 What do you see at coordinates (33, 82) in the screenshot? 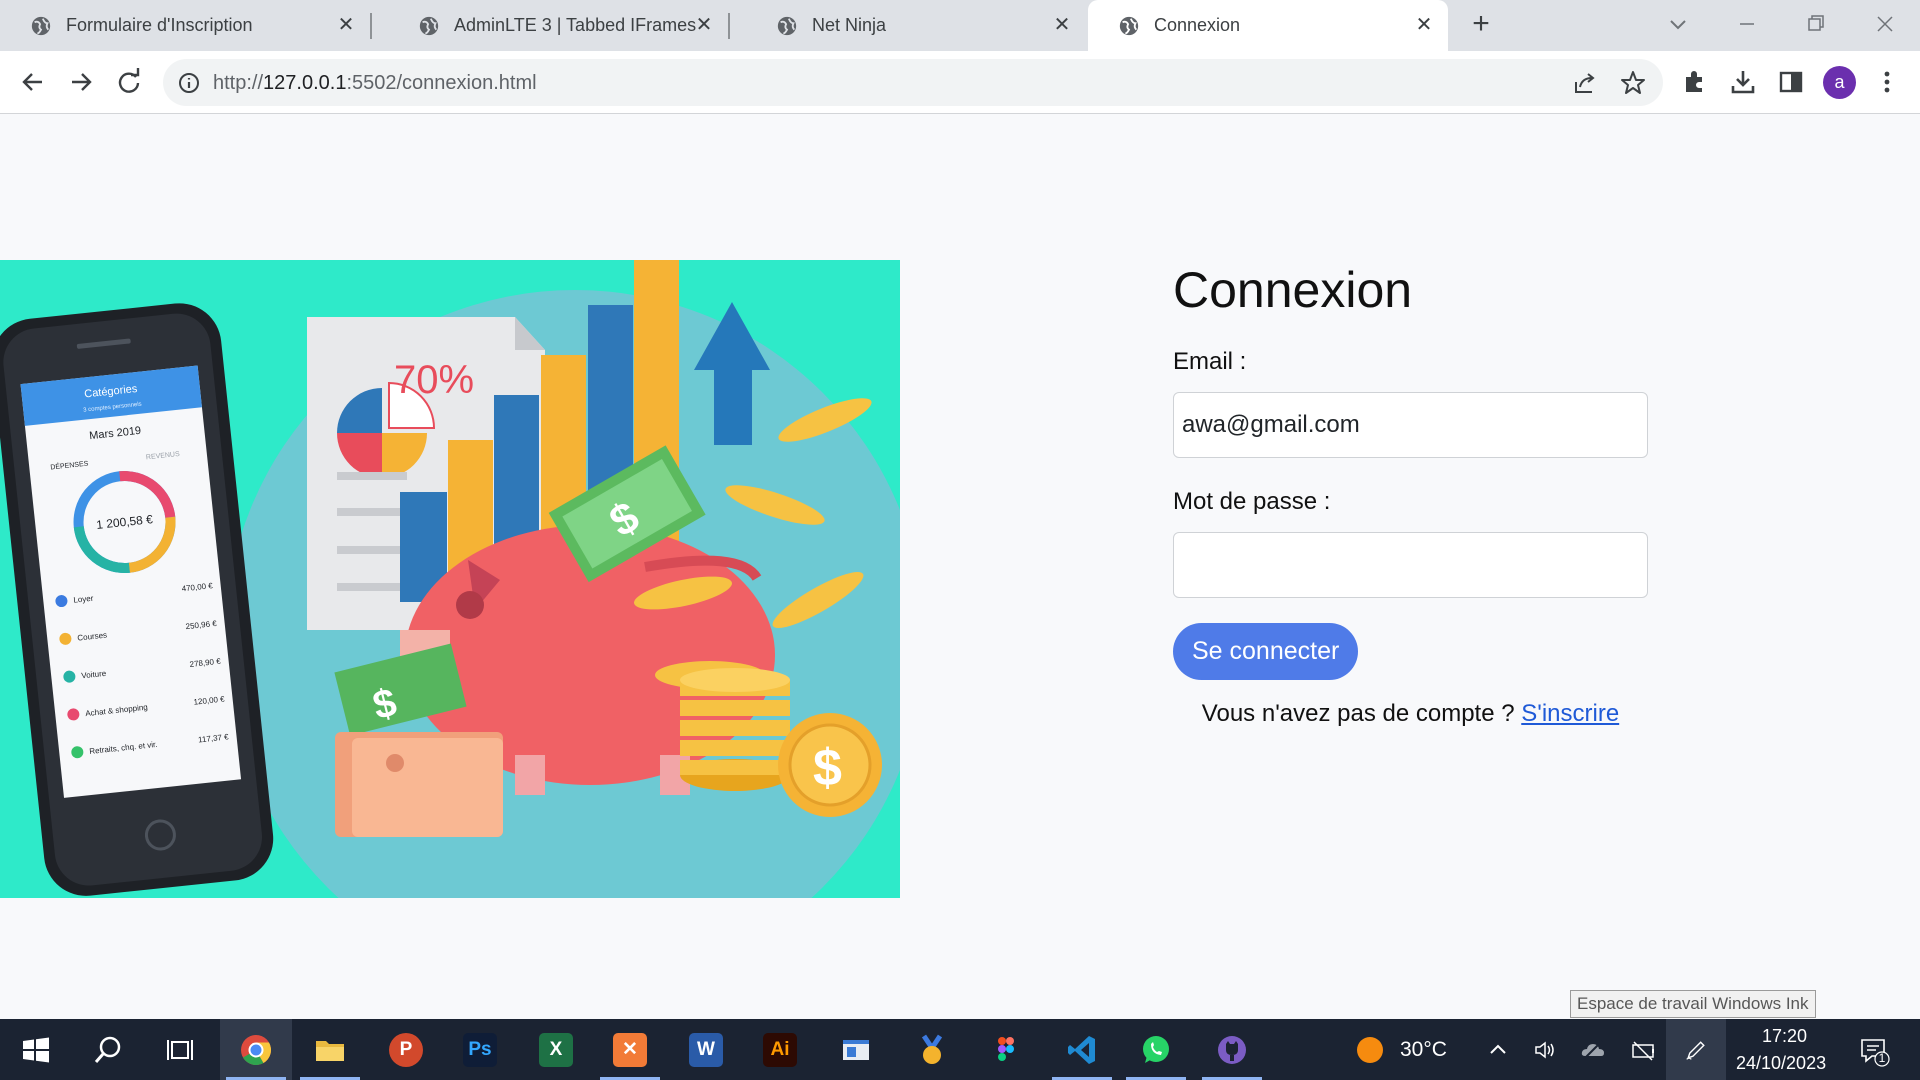
I see `back-icon` at bounding box center [33, 82].